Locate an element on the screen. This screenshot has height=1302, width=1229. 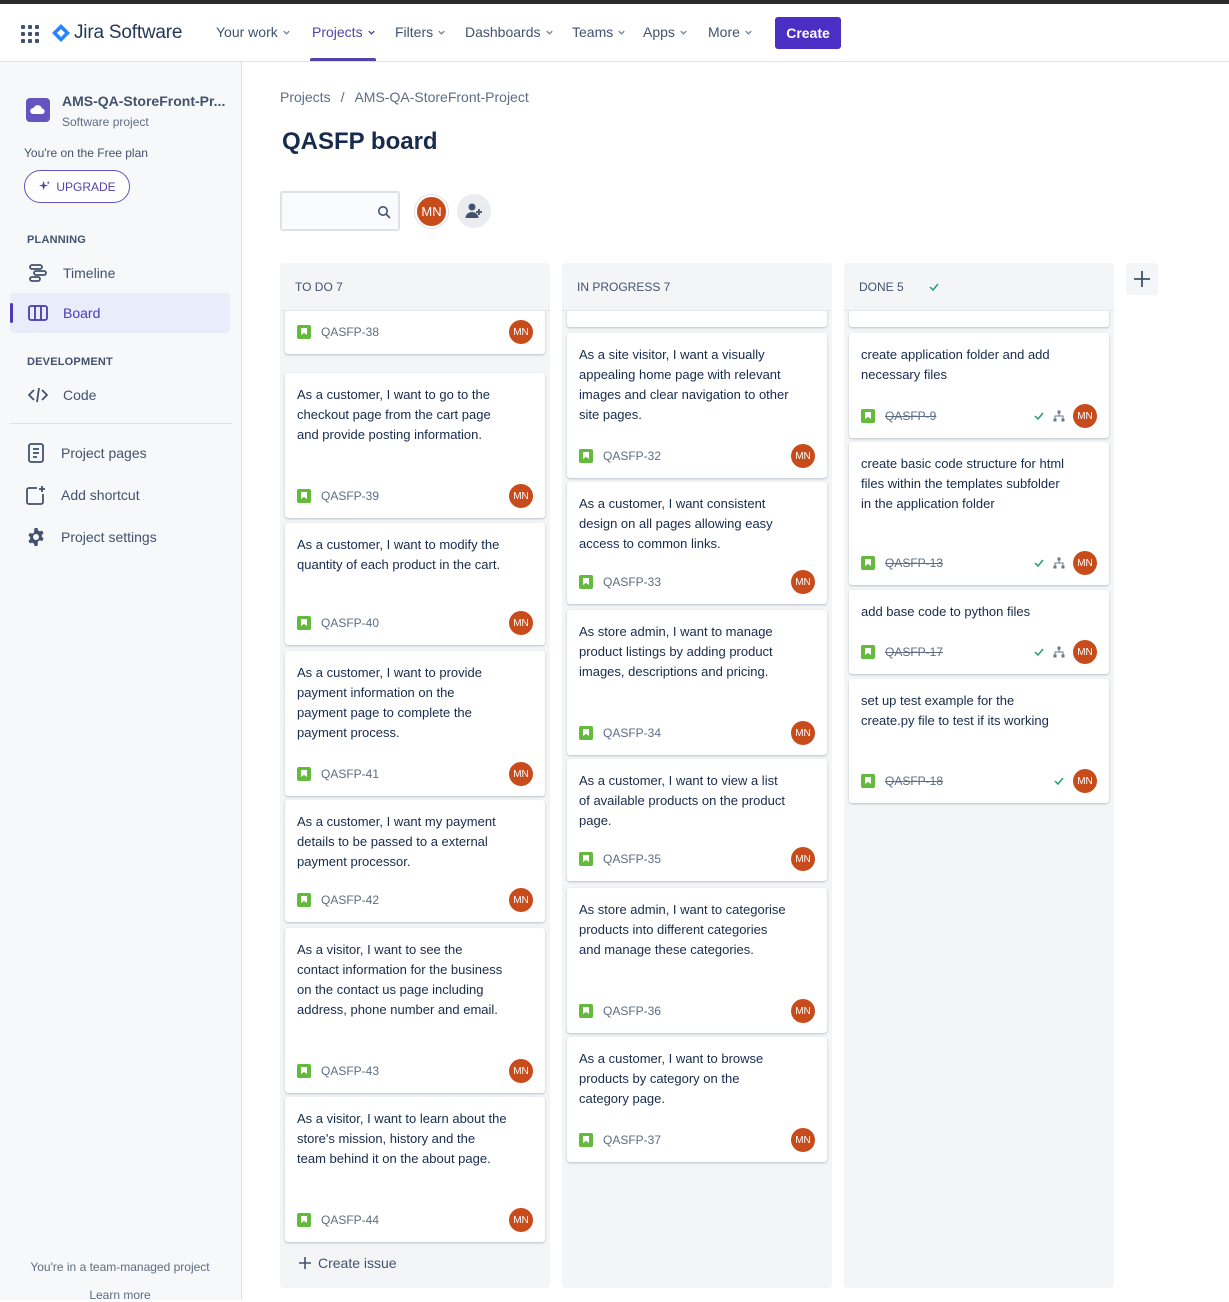
sidebar-item-label: Project pages is located at coordinates (104, 453).